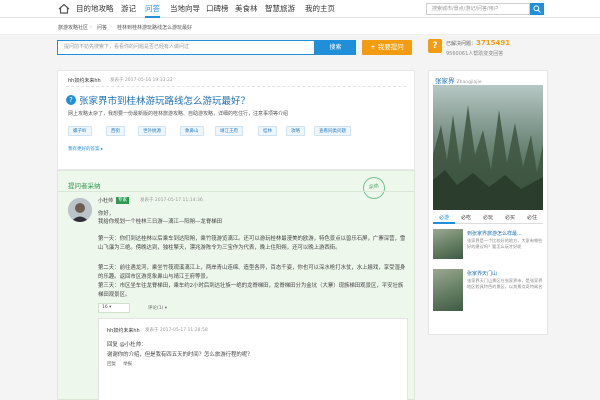 The image size is (600, 400). What do you see at coordinates (180, 355) in the screenshot?
I see `comment-text: 谢谢你的介绍，但是我有四五天的时间？怎么旅游行程的呢？` at bounding box center [180, 355].